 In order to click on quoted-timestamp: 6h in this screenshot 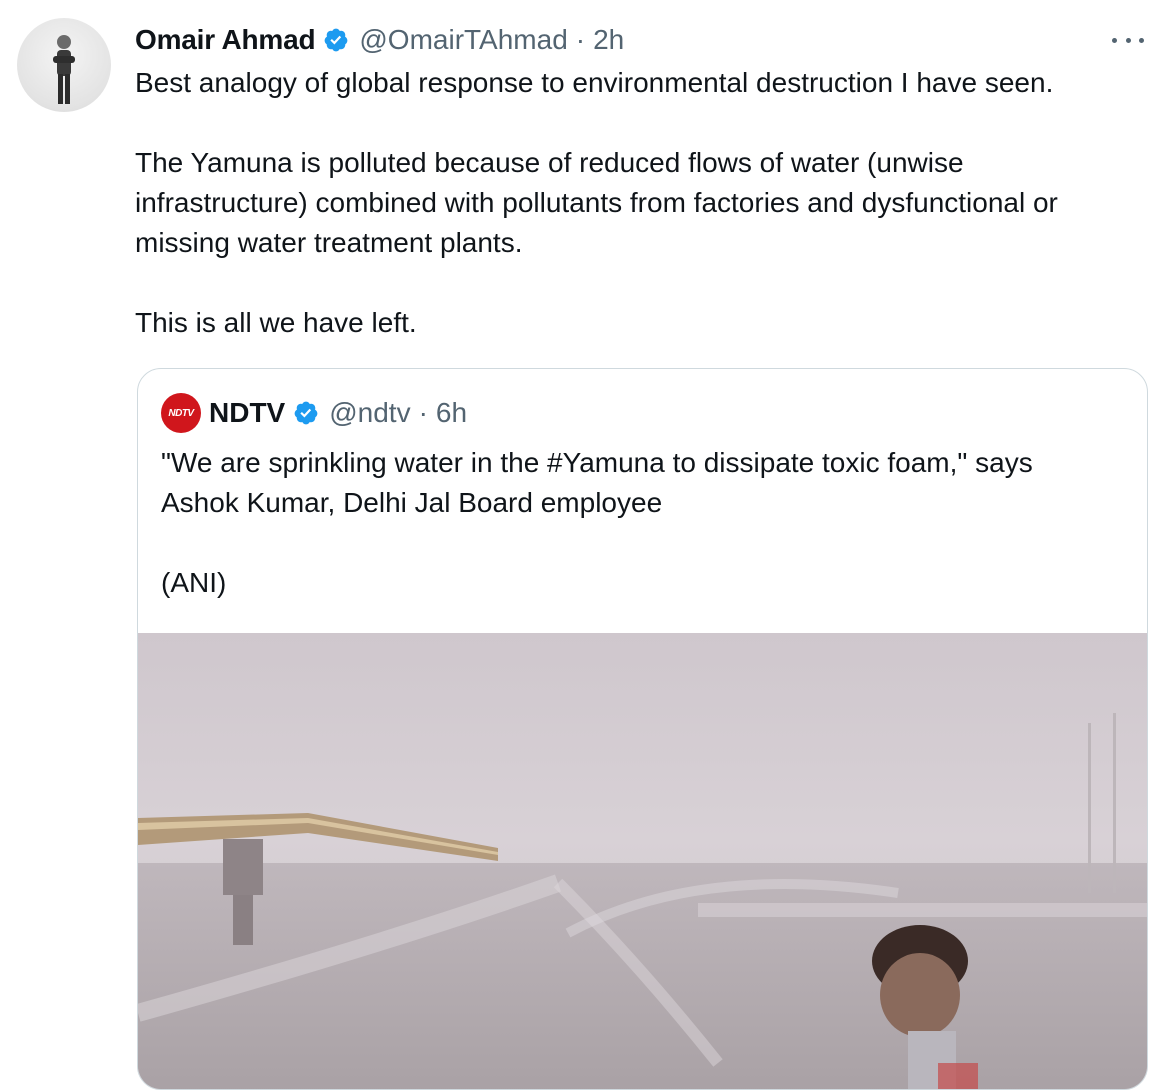, I will do `click(451, 413)`.